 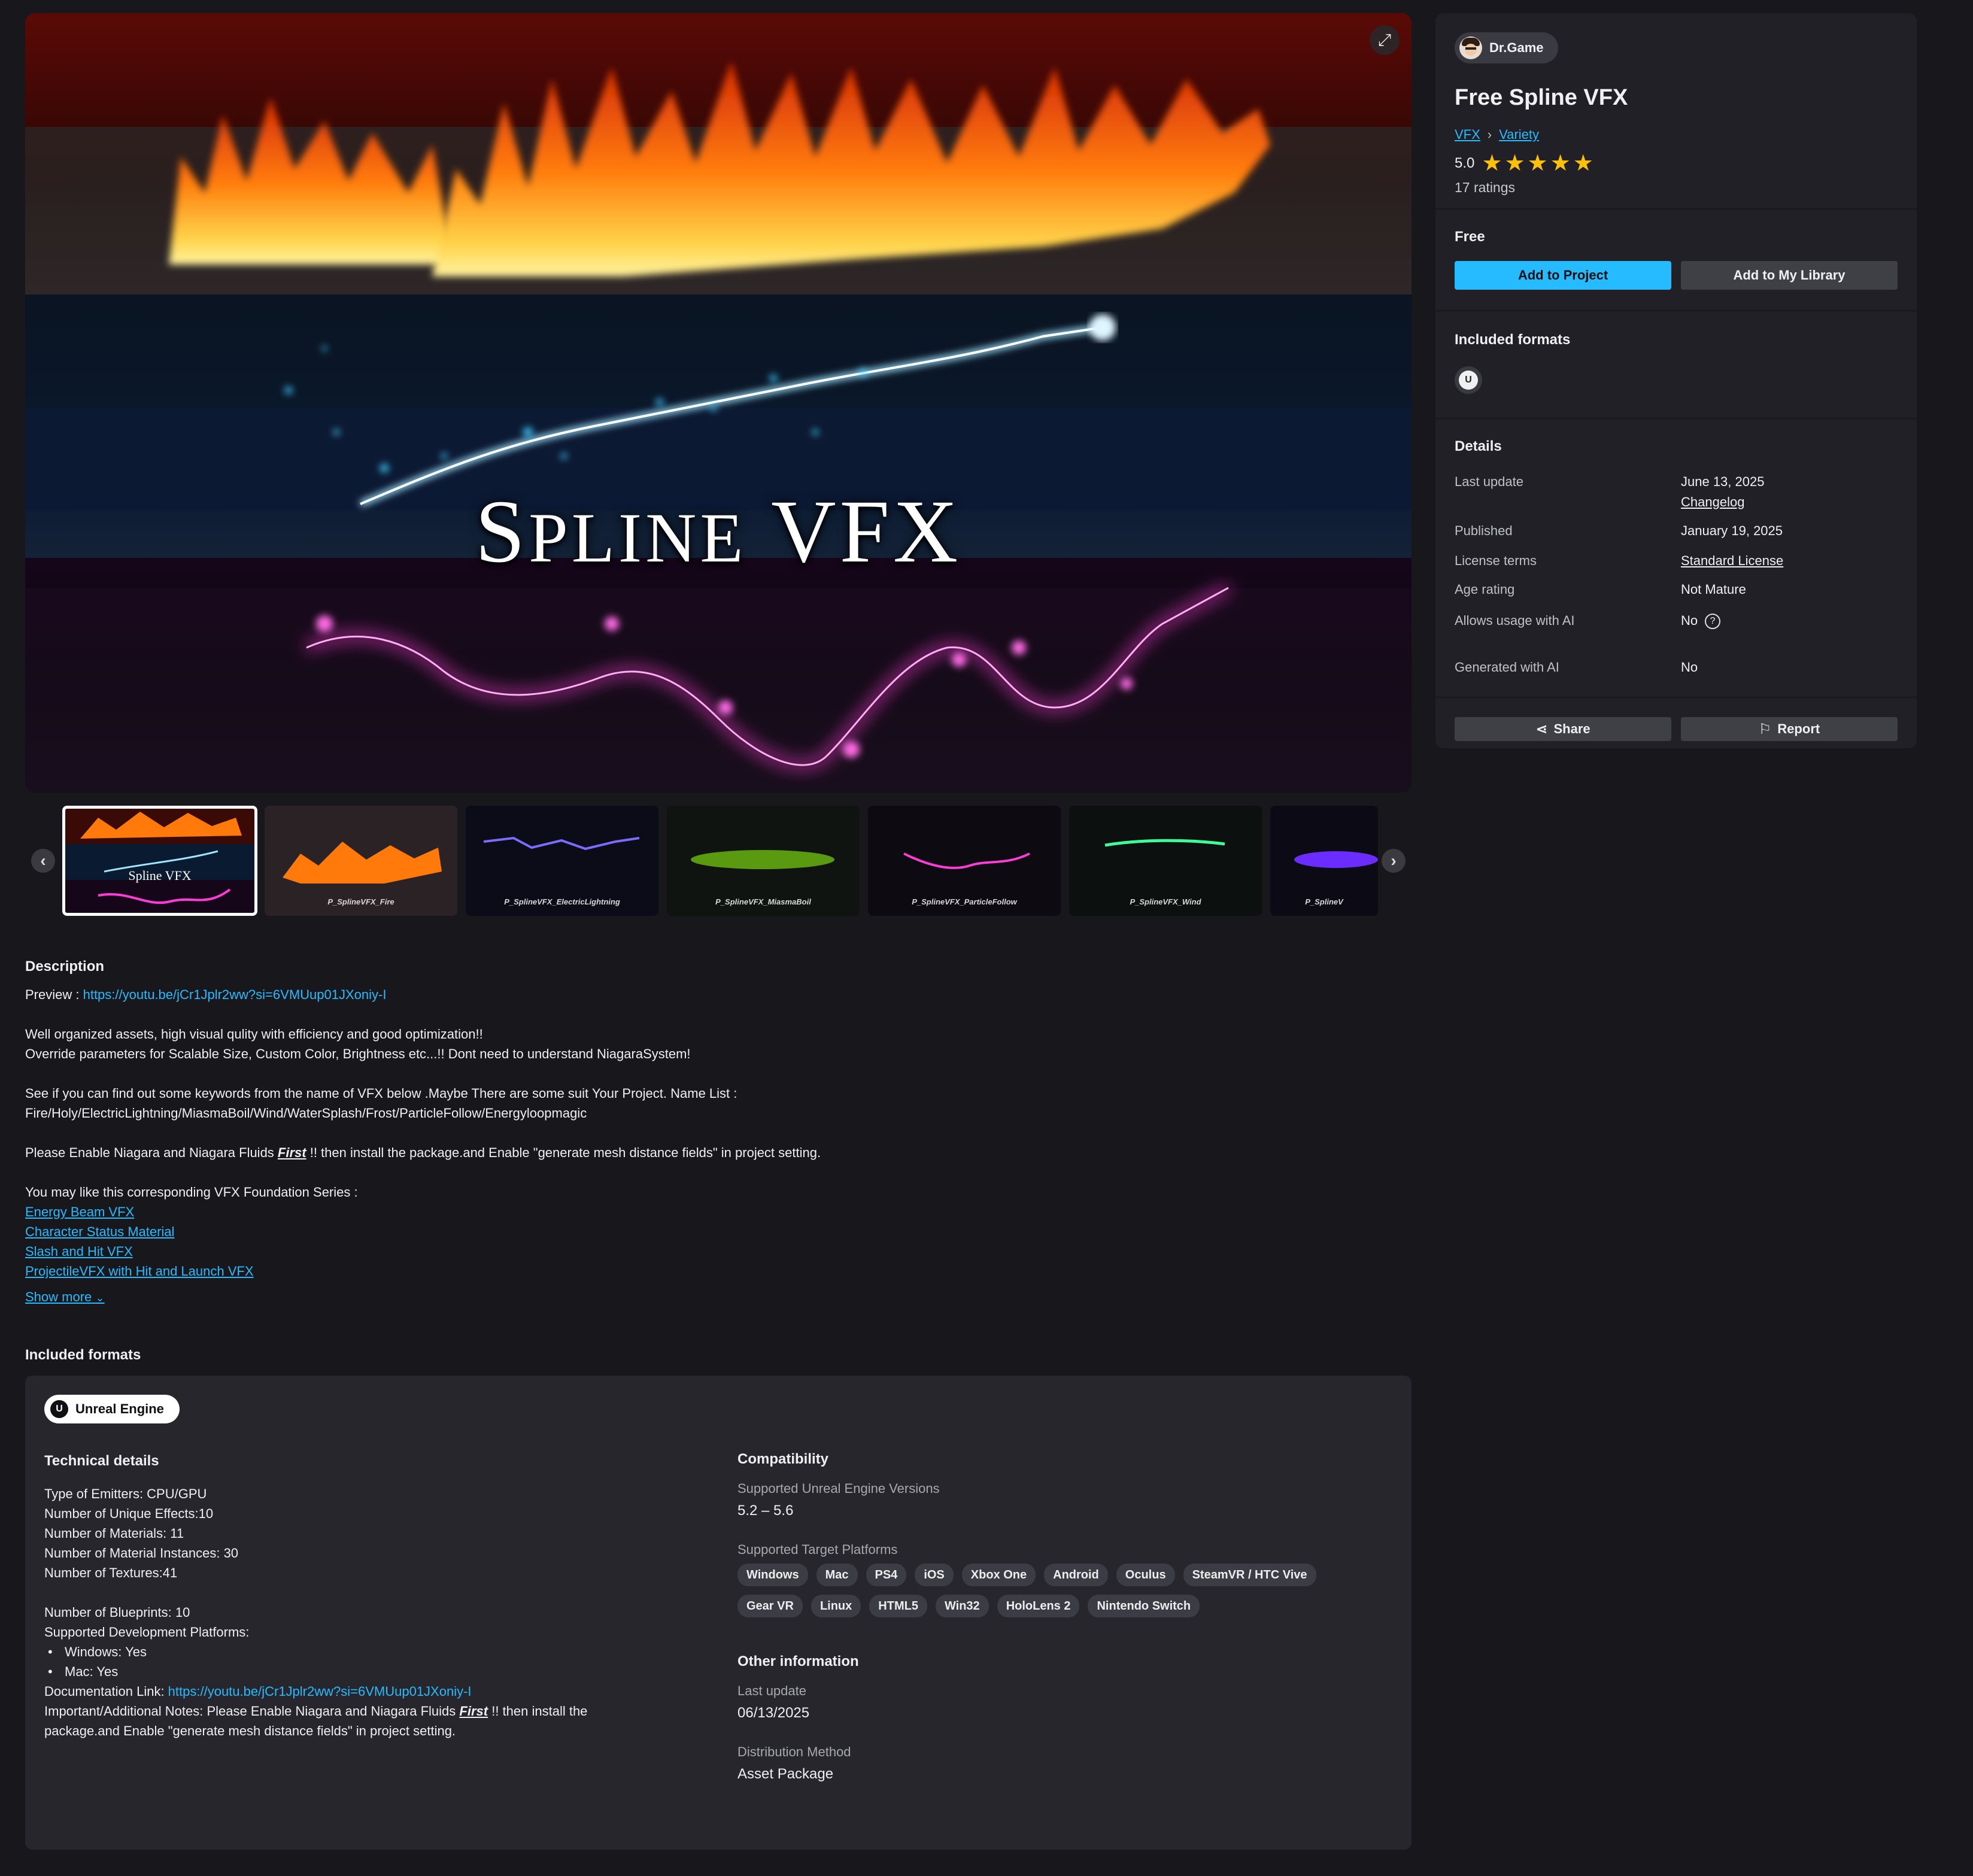 What do you see at coordinates (1467, 135) in the screenshot?
I see `breadcrumb-vfx: VFX` at bounding box center [1467, 135].